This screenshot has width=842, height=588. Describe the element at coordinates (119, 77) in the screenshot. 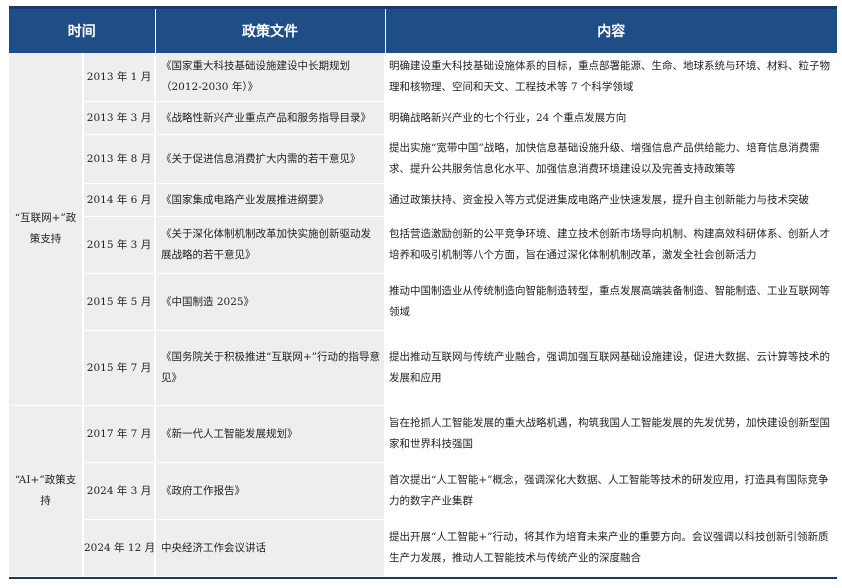

I see `row-time: 2013 年 1 月` at that location.